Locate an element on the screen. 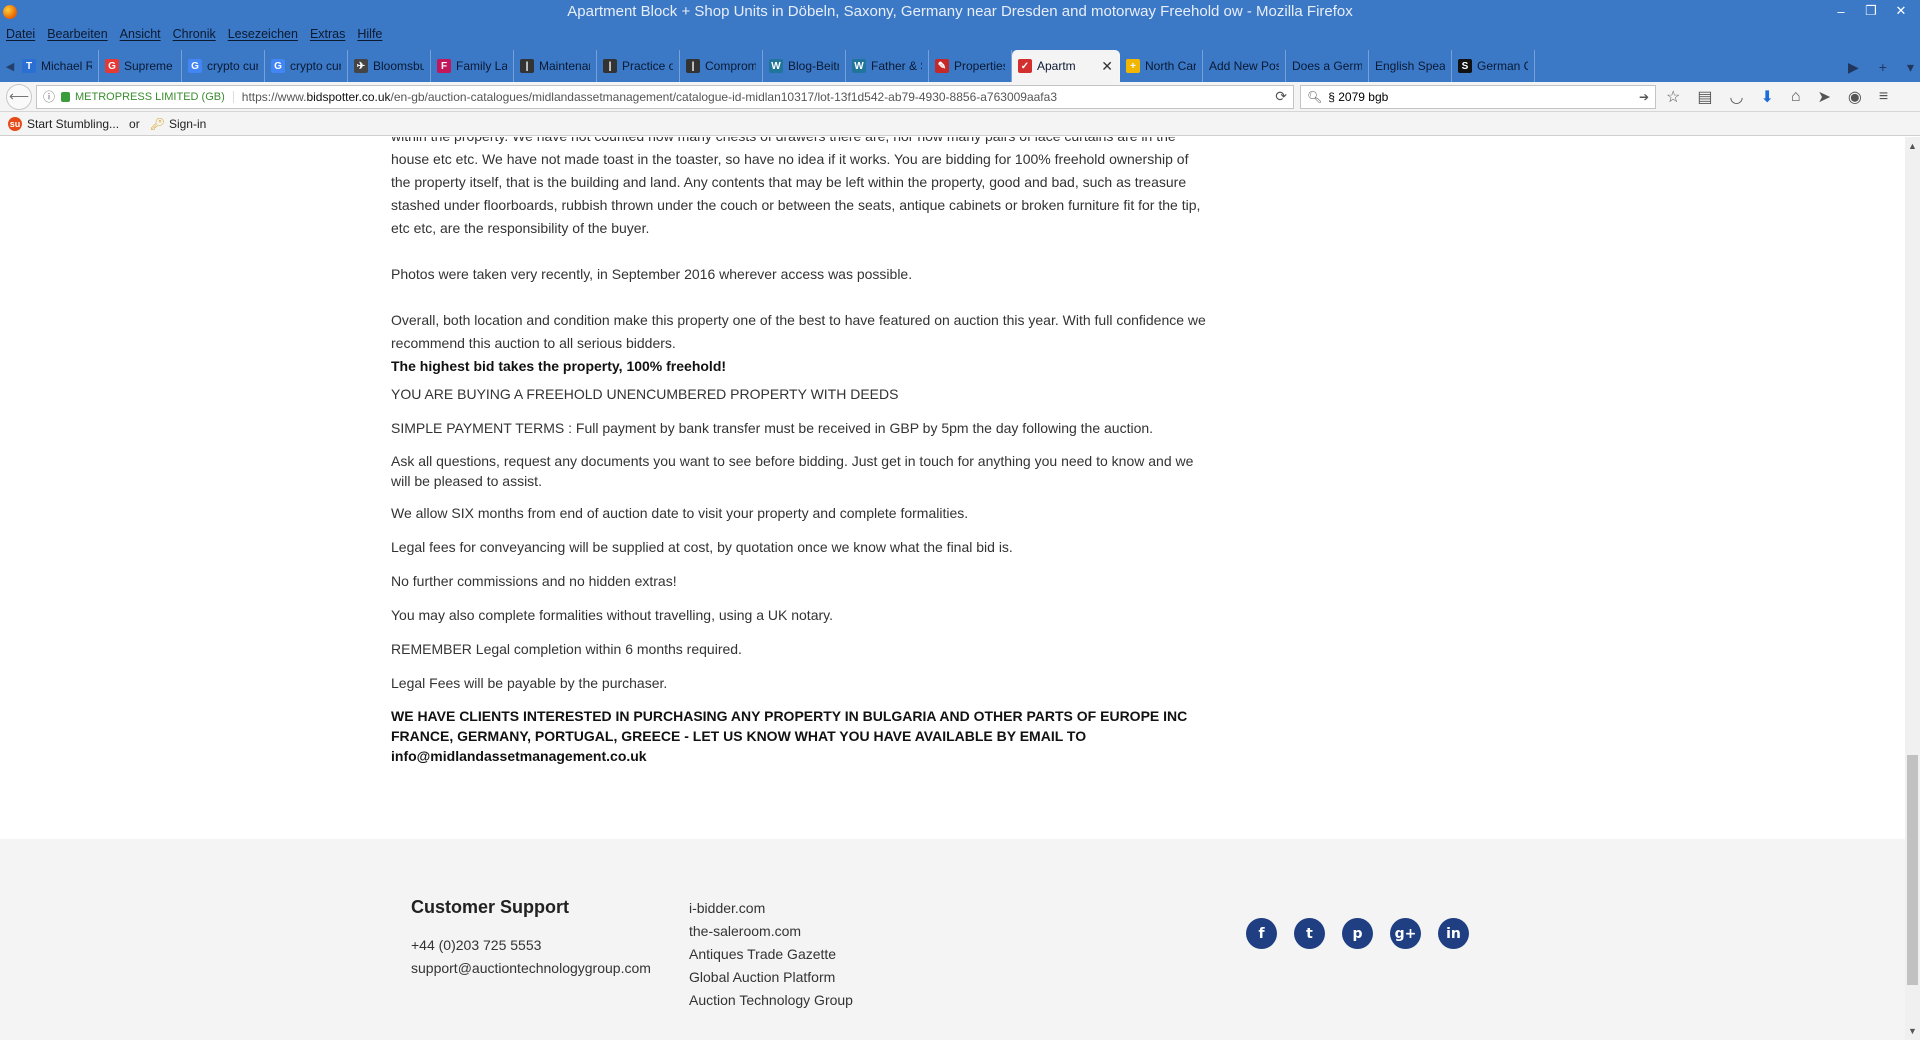 The image size is (1920, 1040). minimize-button: – is located at coordinates (1841, 11).